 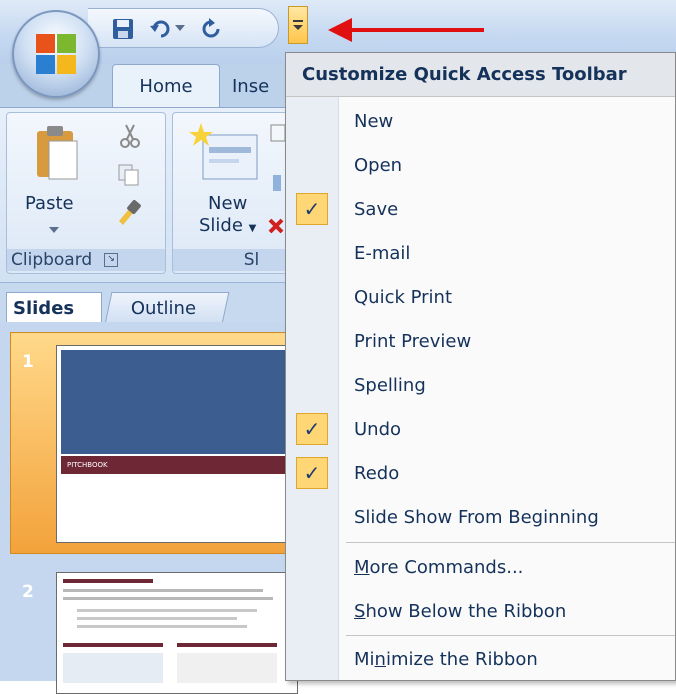 What do you see at coordinates (231, 260) in the screenshot?
I see `slides-group-label: Sl` at bounding box center [231, 260].